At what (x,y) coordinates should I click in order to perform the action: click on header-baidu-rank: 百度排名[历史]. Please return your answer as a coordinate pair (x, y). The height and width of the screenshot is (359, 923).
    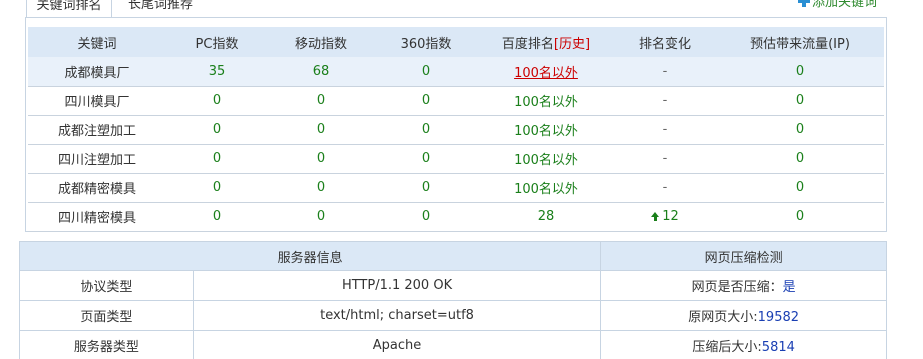
    Looking at the image, I should click on (546, 42).